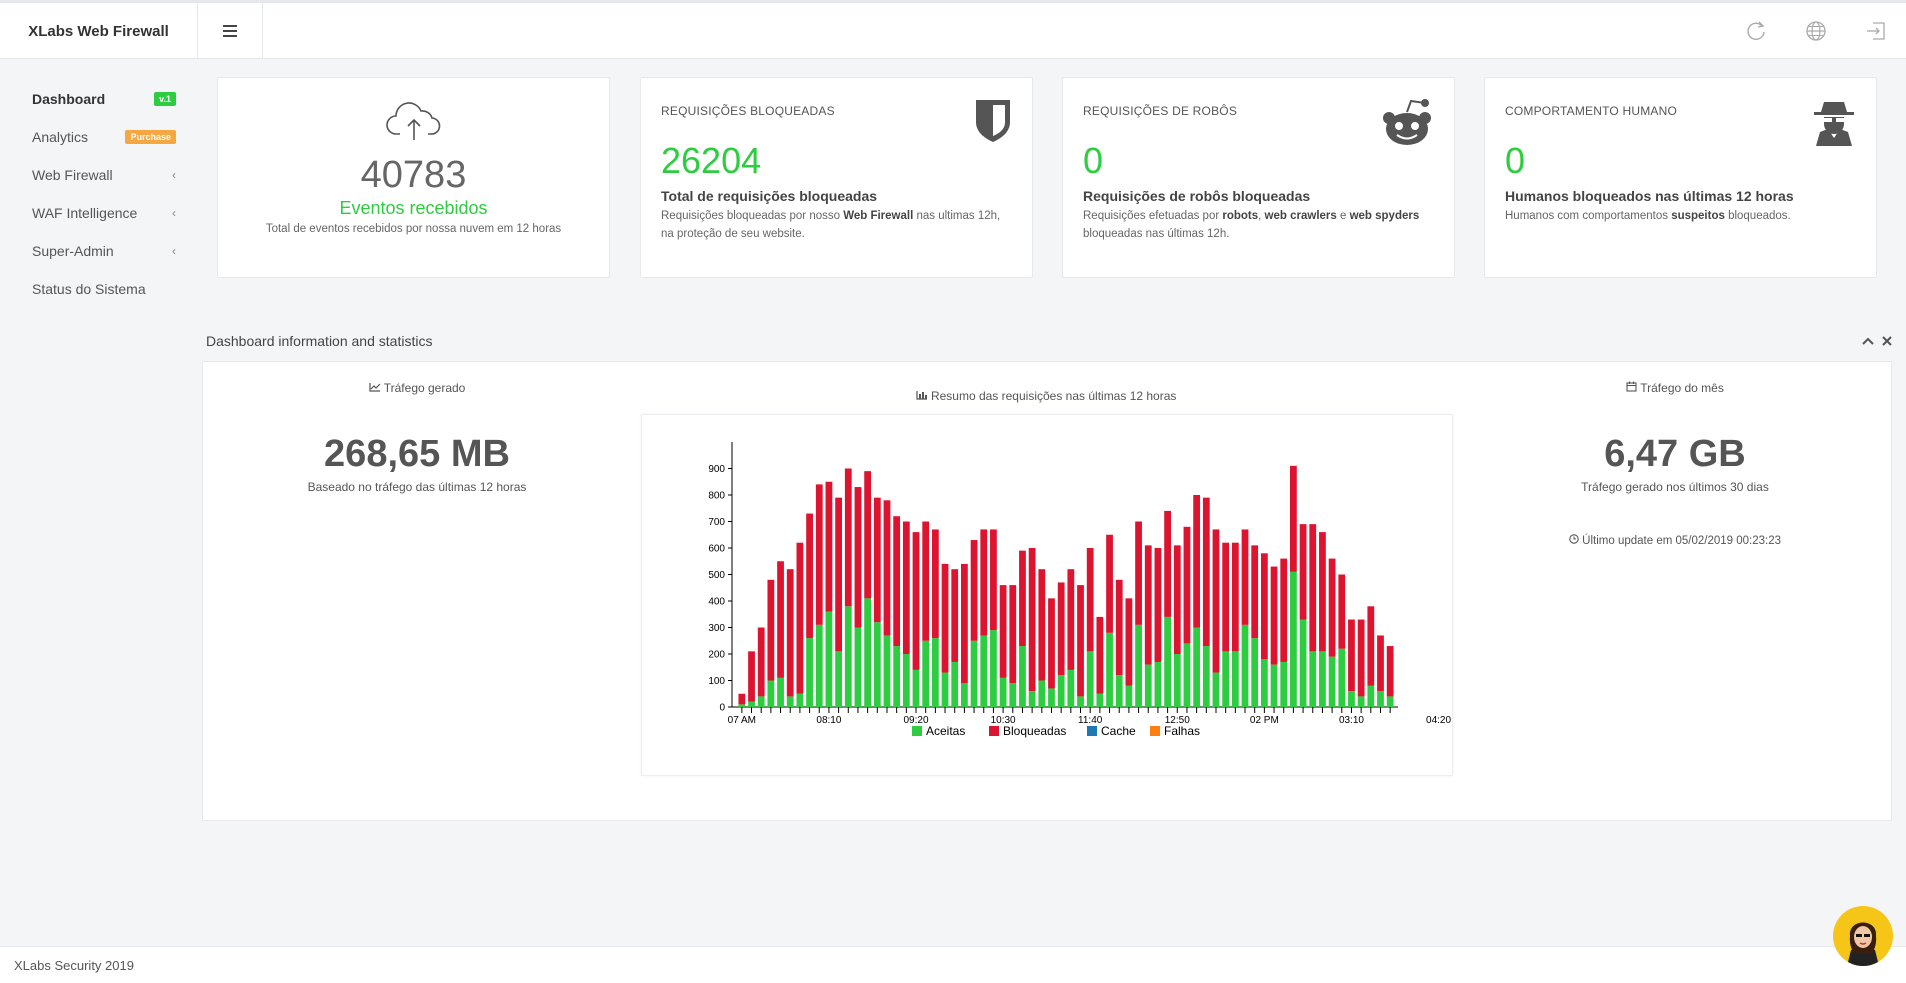 The width and height of the screenshot is (1906, 983). I want to click on x-tick-label: 04:20, so click(1438, 720).